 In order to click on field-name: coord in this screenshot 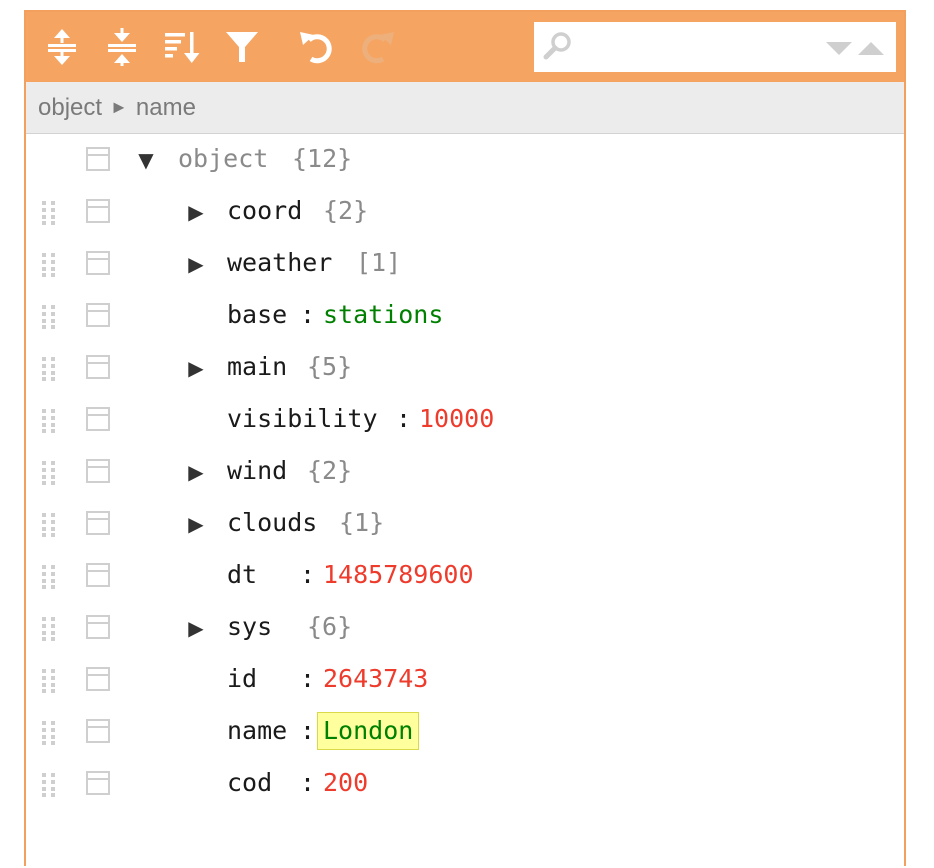, I will do `click(264, 211)`.